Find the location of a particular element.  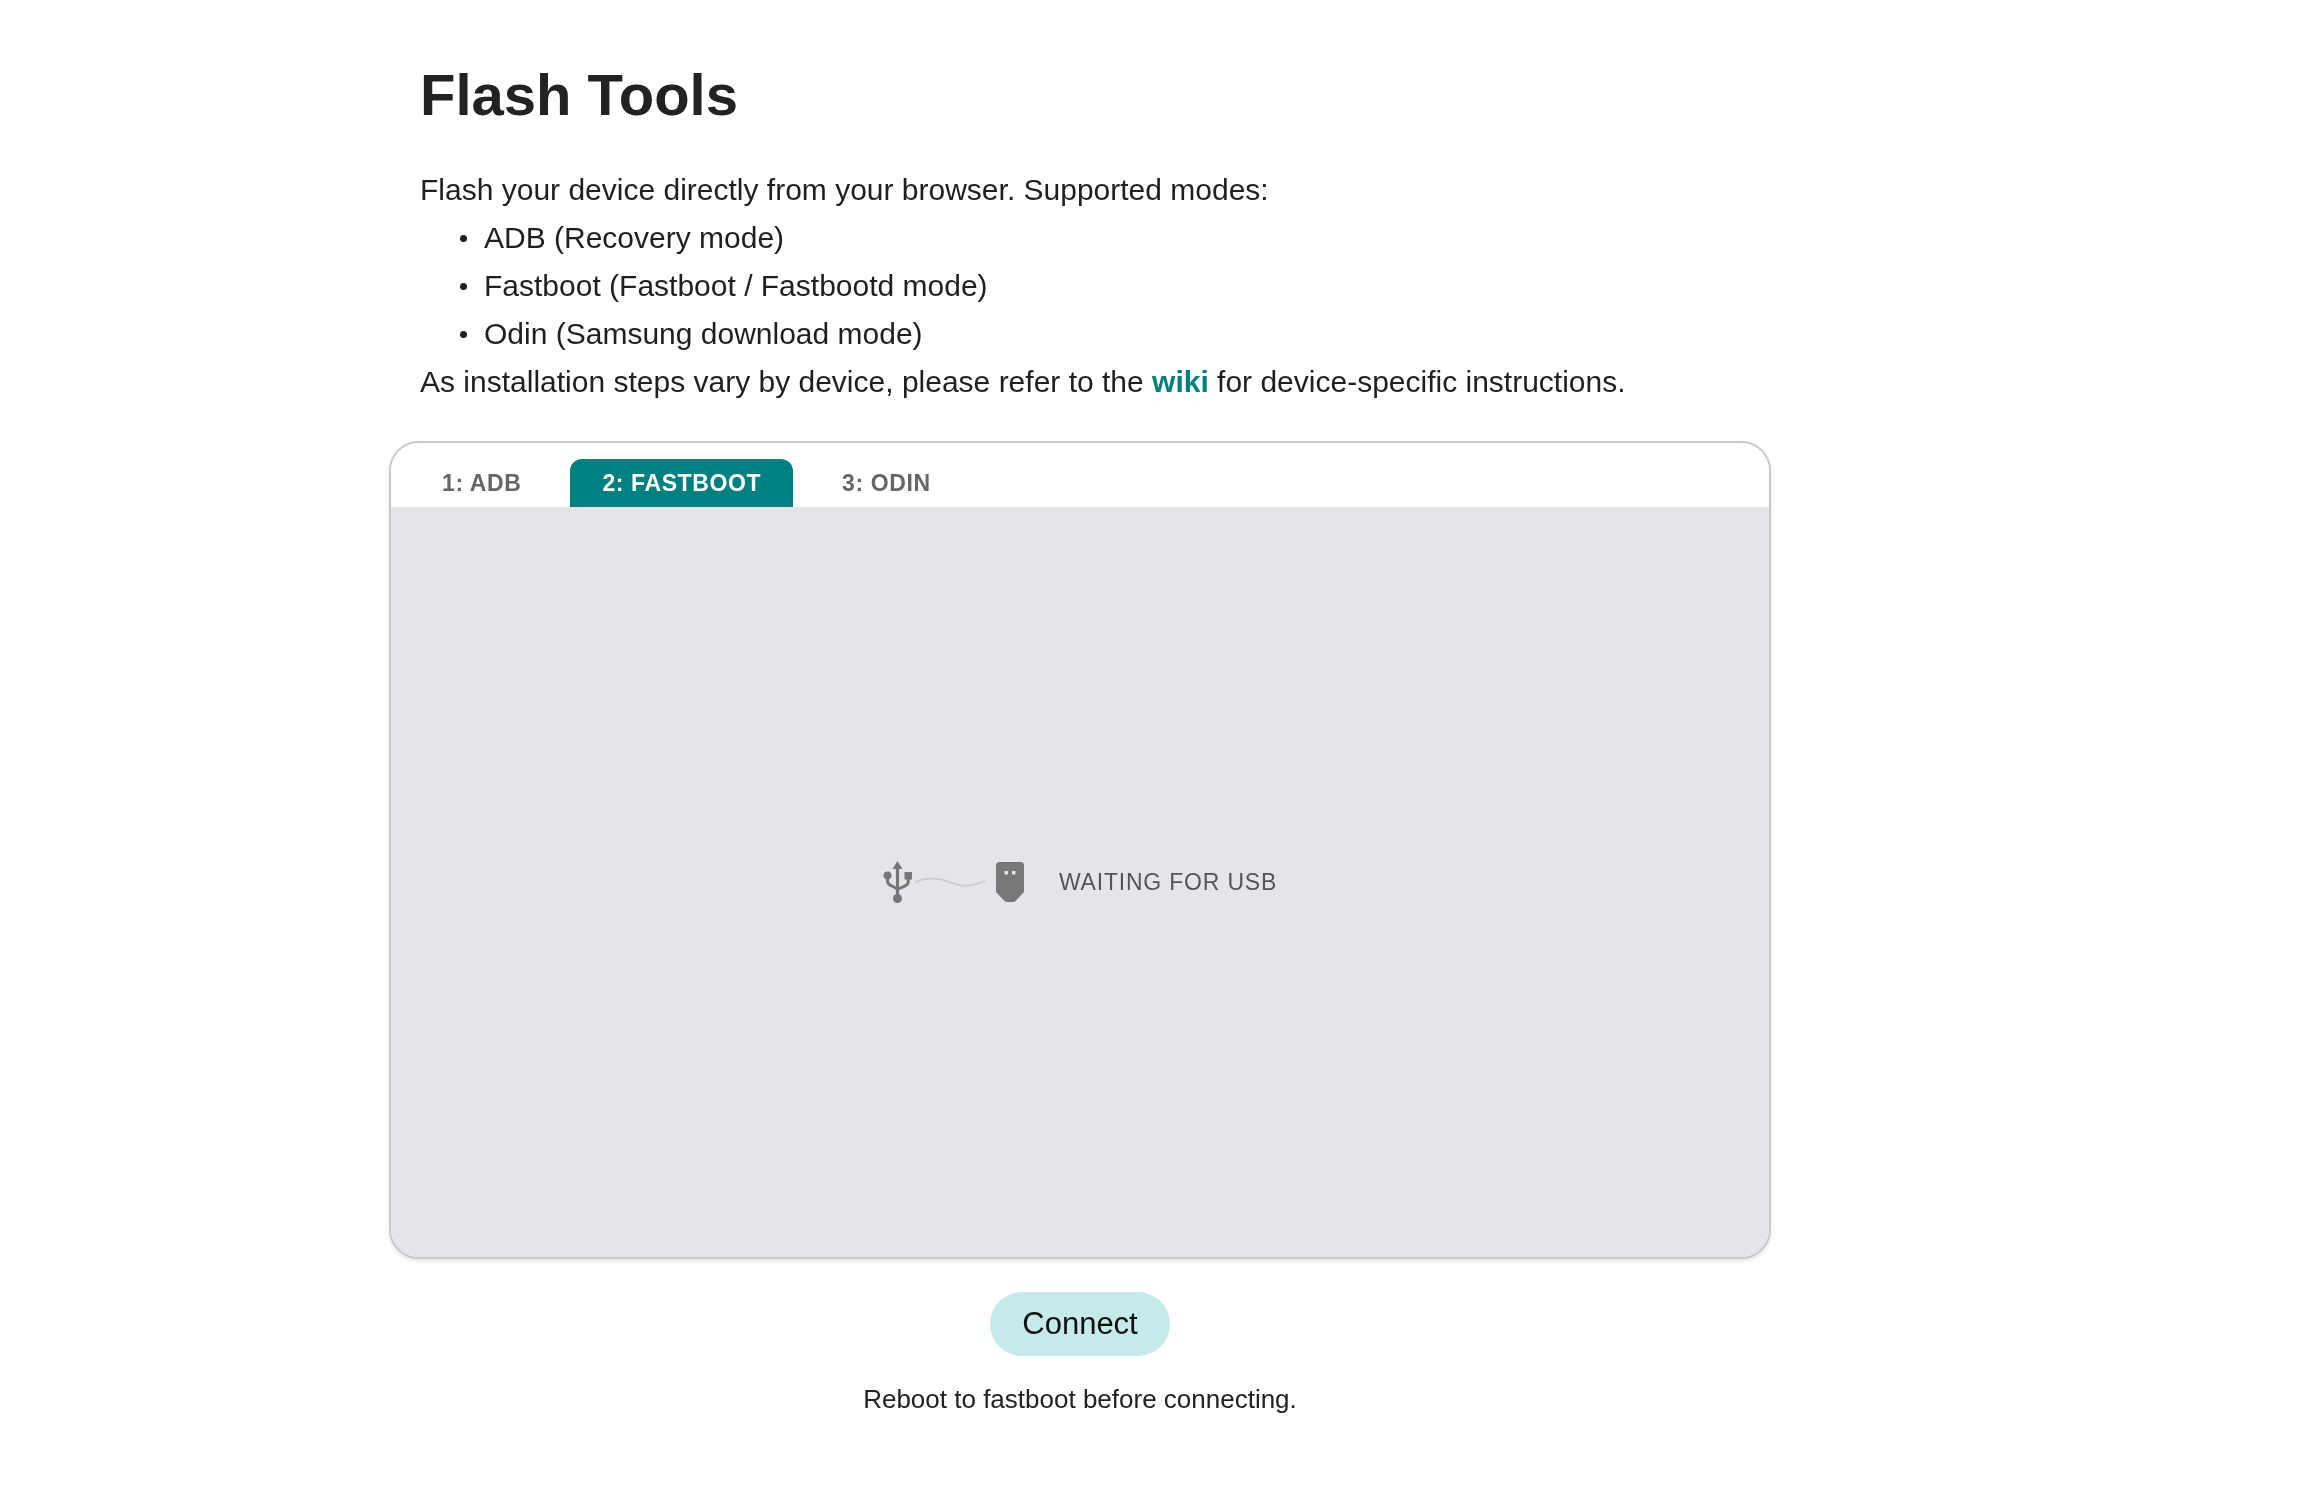

mode-tab: 2: FASTBOOT is located at coordinates (682, 483).